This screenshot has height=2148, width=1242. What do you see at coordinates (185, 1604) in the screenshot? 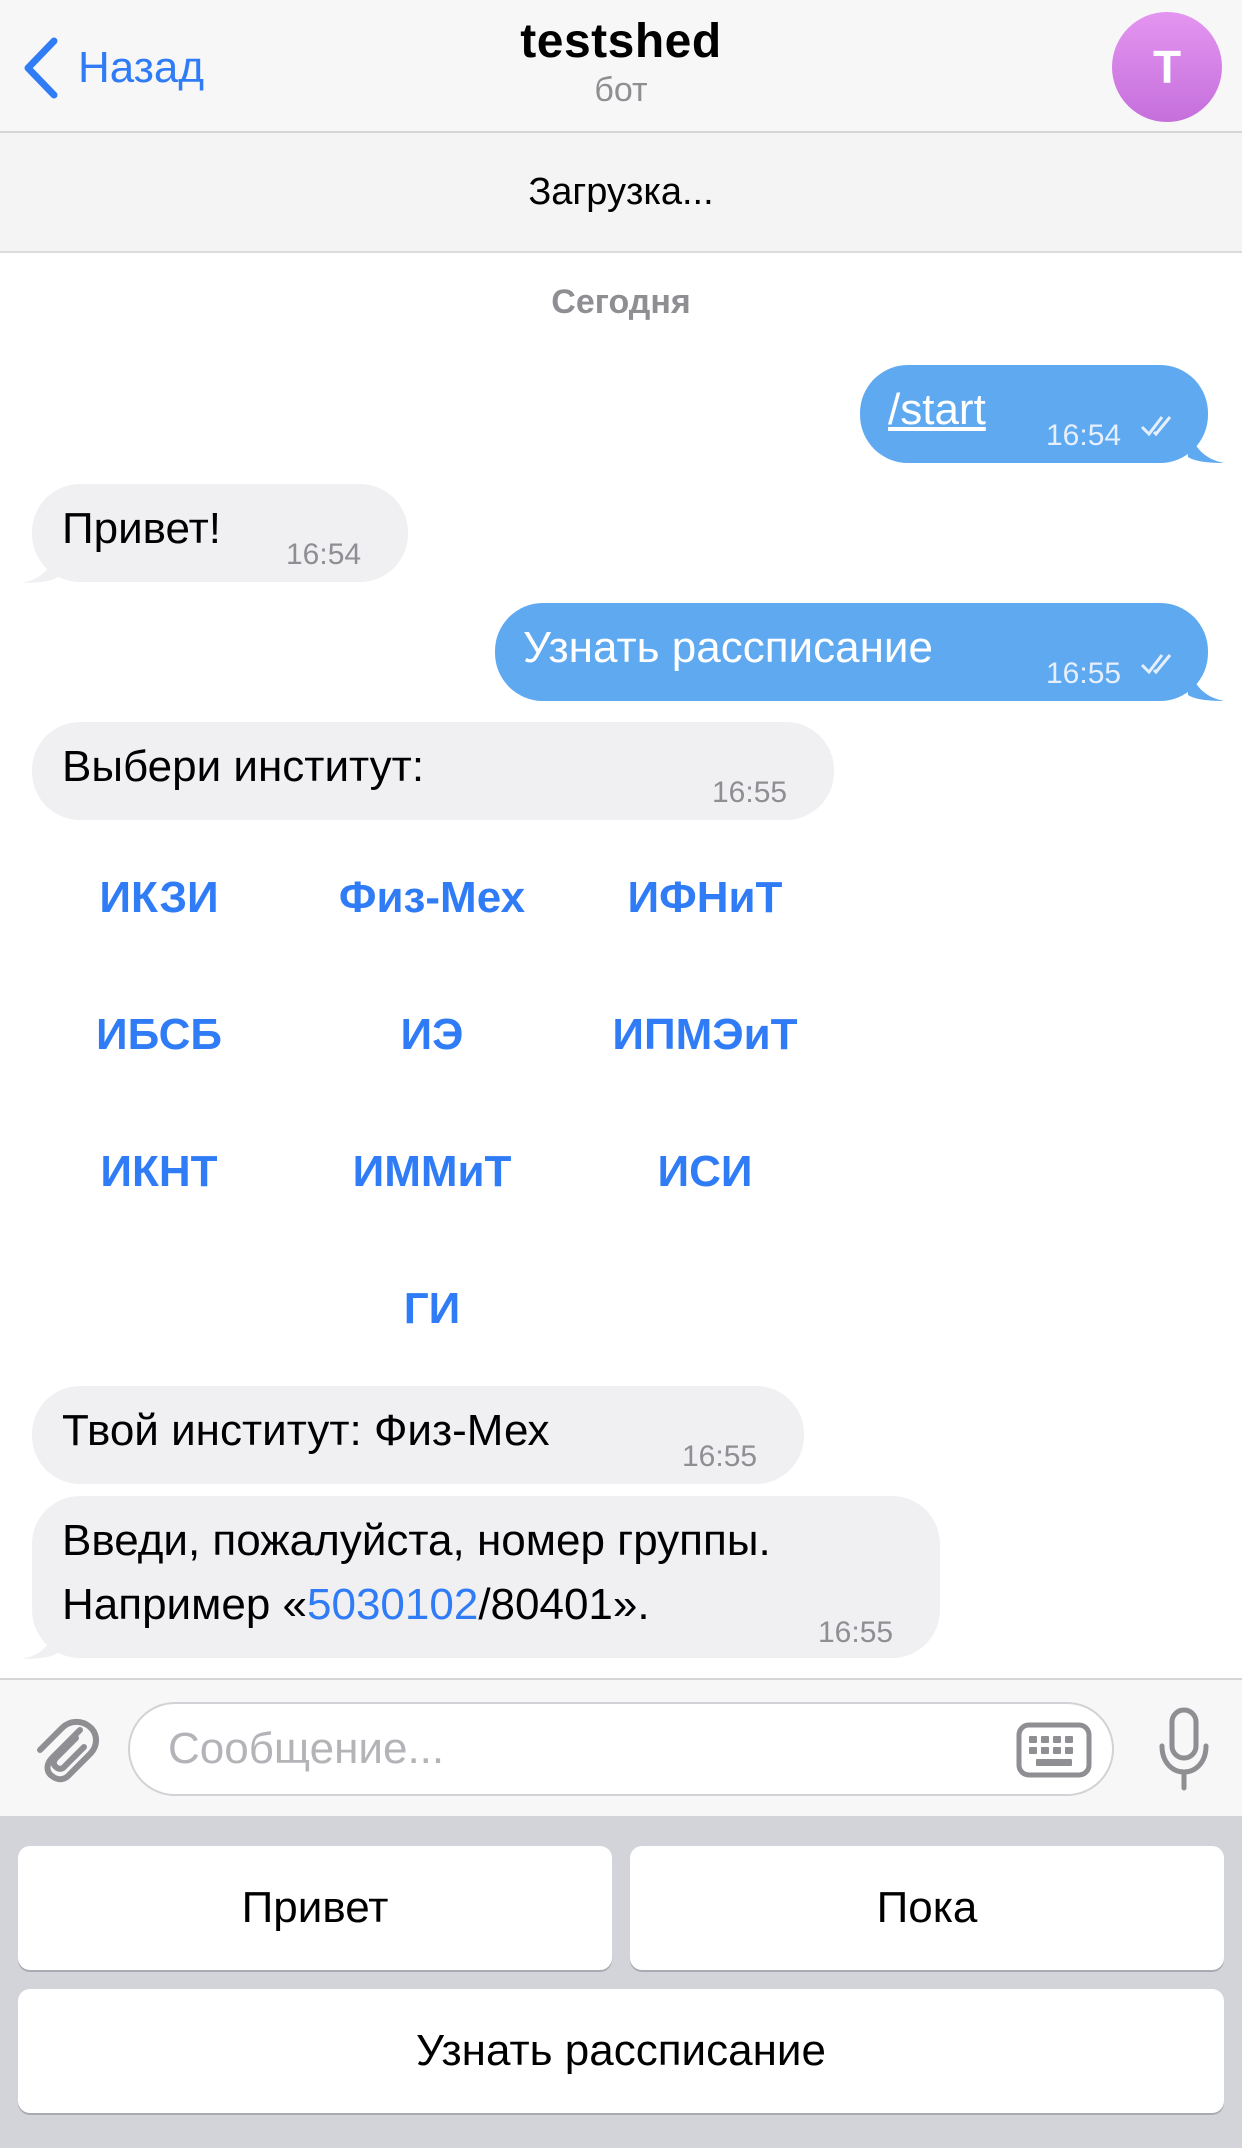
I see `message-text-prefix: Например «` at bounding box center [185, 1604].